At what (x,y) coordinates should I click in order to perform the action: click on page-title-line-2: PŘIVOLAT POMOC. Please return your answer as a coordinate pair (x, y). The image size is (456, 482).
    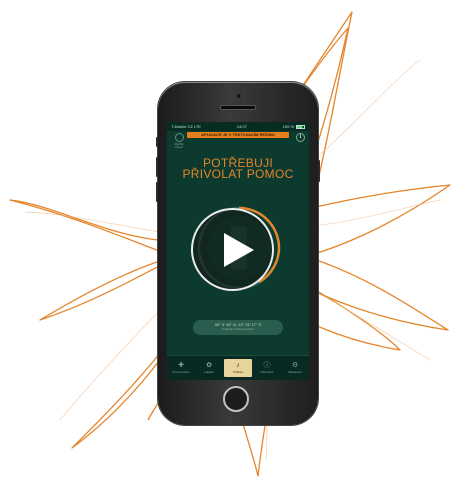
    Looking at the image, I should click on (238, 174).